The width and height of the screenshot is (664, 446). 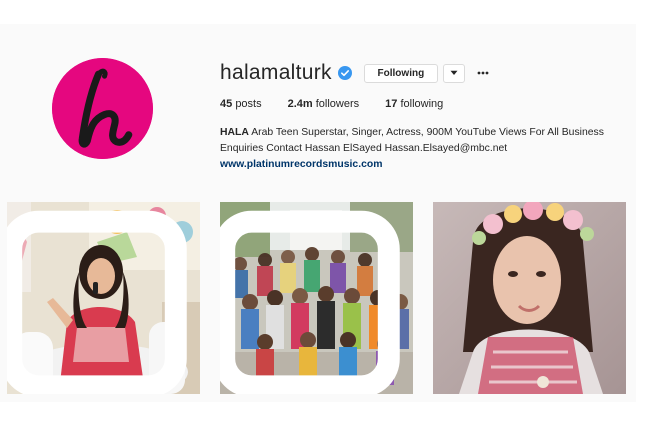 I want to click on chevron-down-icon, so click(x=454, y=72).